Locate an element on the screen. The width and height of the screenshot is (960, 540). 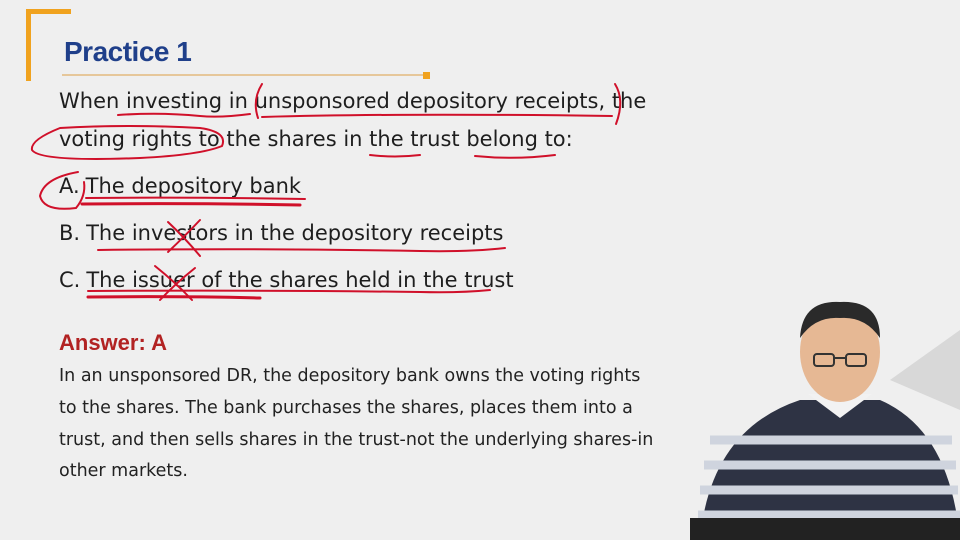
underline-investing is located at coordinates (184, 115).